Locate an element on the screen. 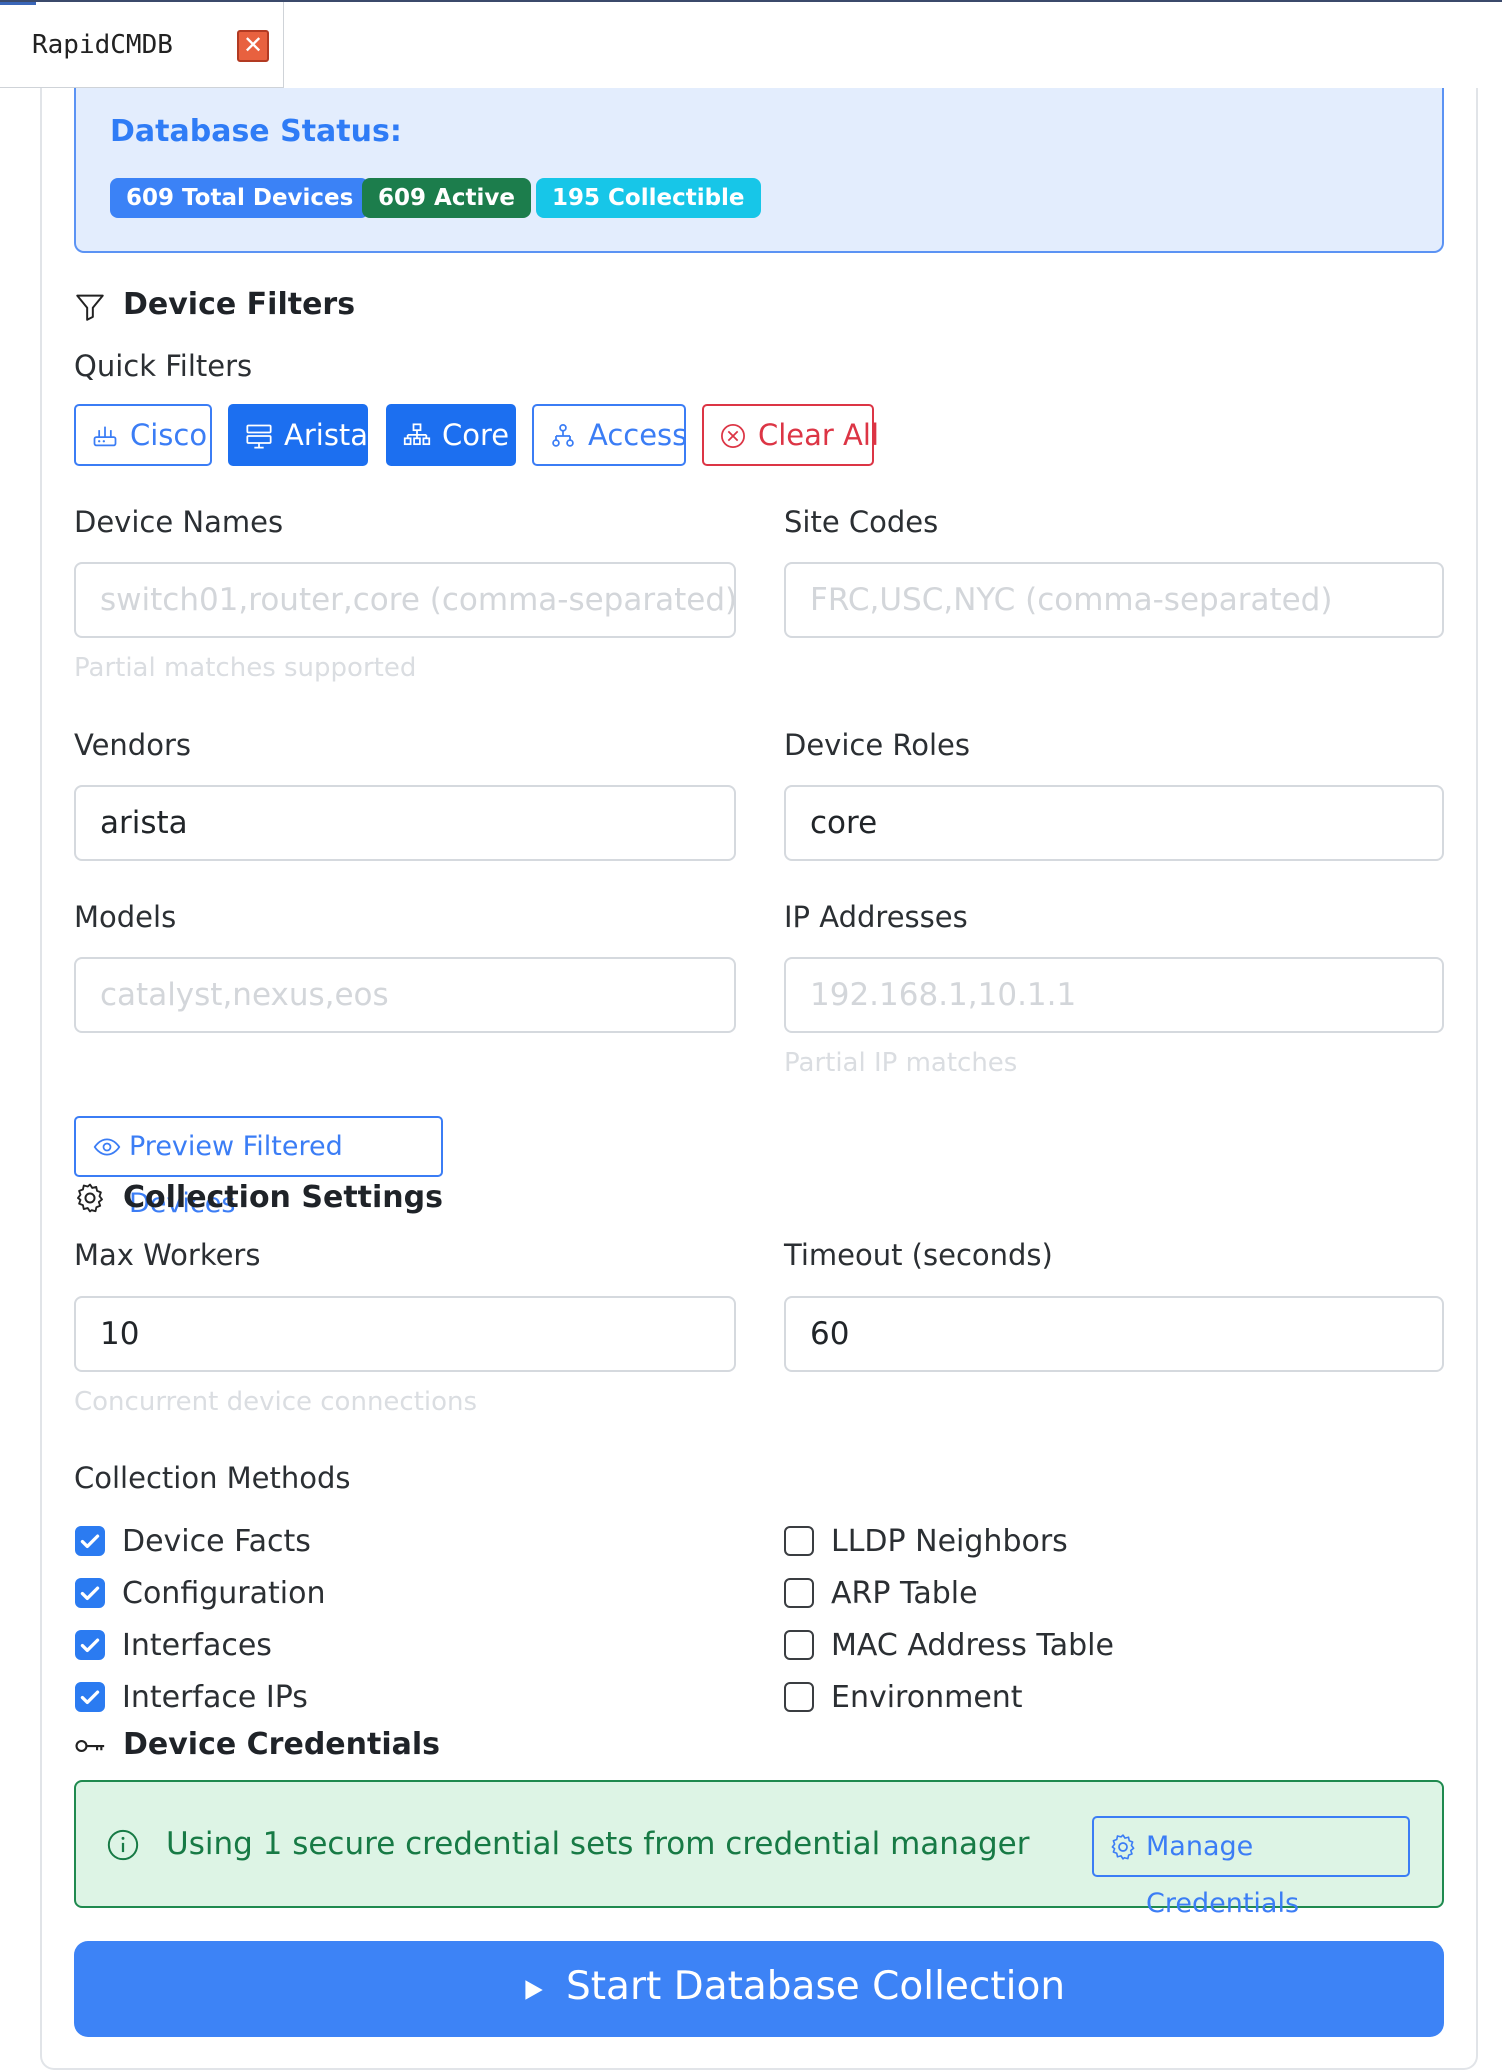 The image size is (1502, 2070). quick-filter-arista-label: Arista is located at coordinates (326, 435).